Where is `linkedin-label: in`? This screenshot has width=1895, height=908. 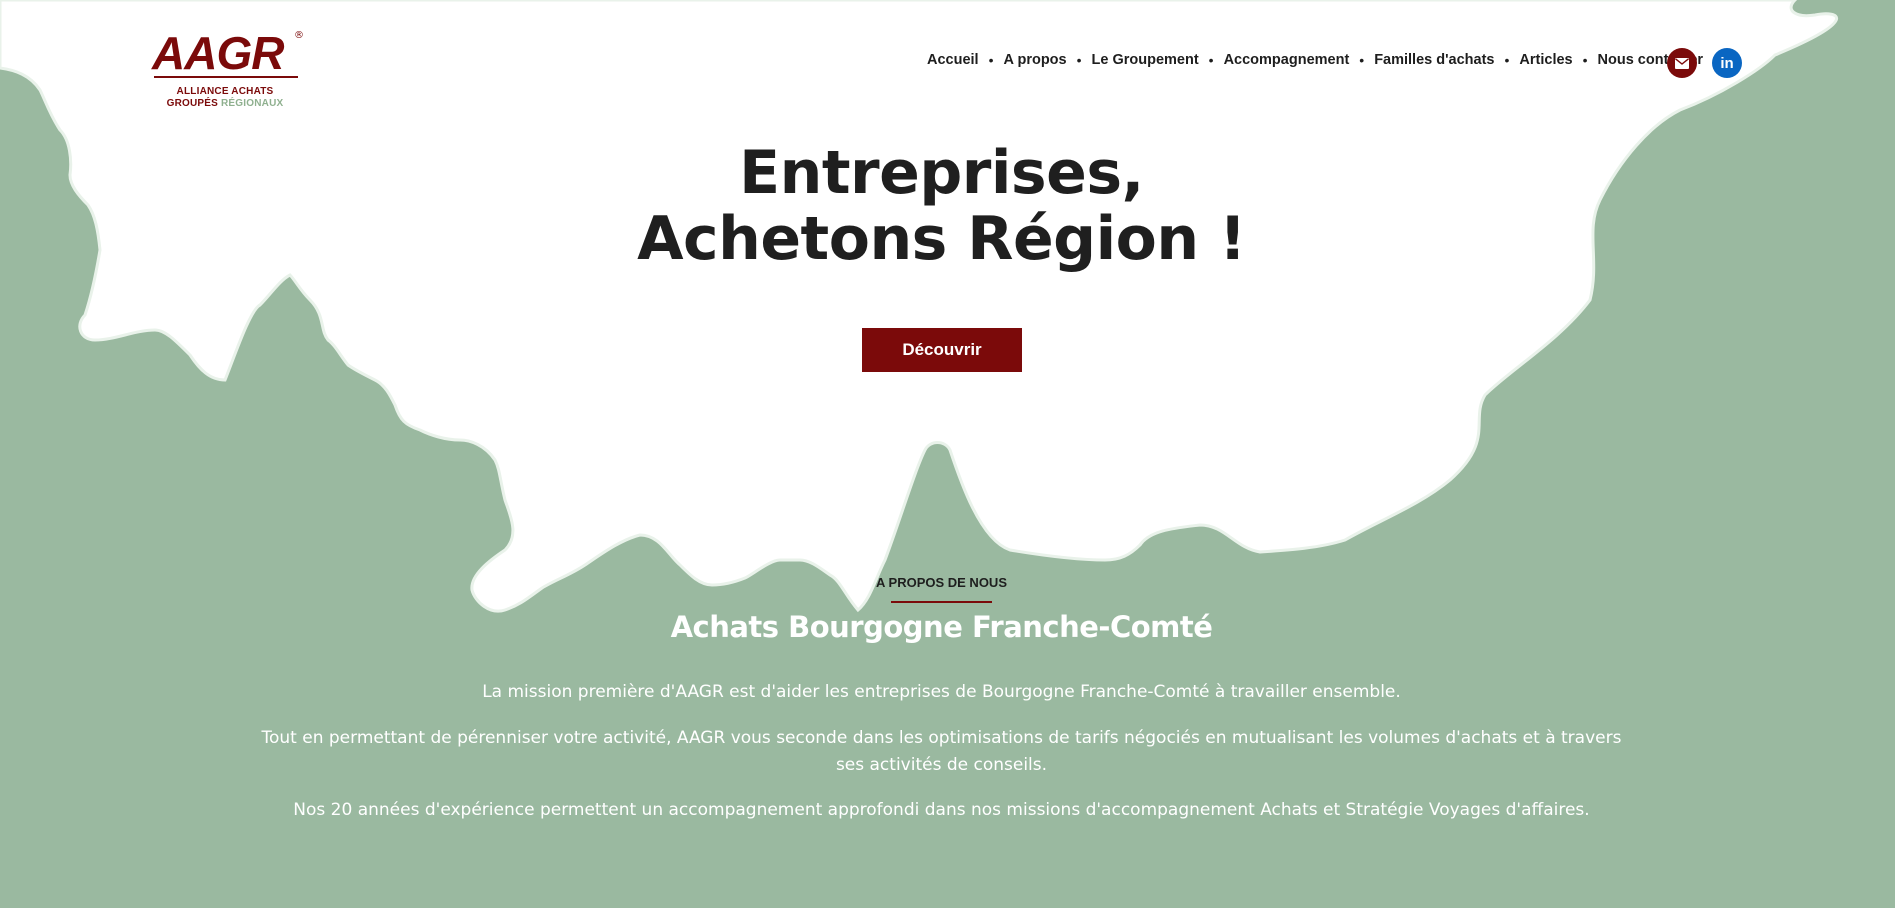 linkedin-label: in is located at coordinates (1727, 63).